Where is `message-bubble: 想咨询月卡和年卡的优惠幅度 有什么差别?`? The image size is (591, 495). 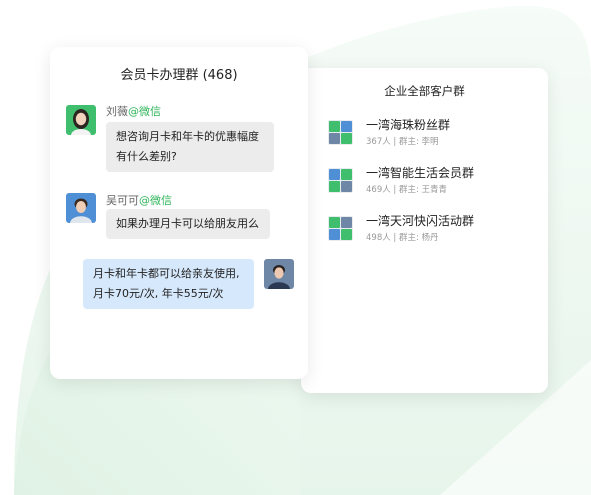
message-bubble: 想咨询月卡和年卡的优惠幅度 有什么差别? is located at coordinates (190, 147).